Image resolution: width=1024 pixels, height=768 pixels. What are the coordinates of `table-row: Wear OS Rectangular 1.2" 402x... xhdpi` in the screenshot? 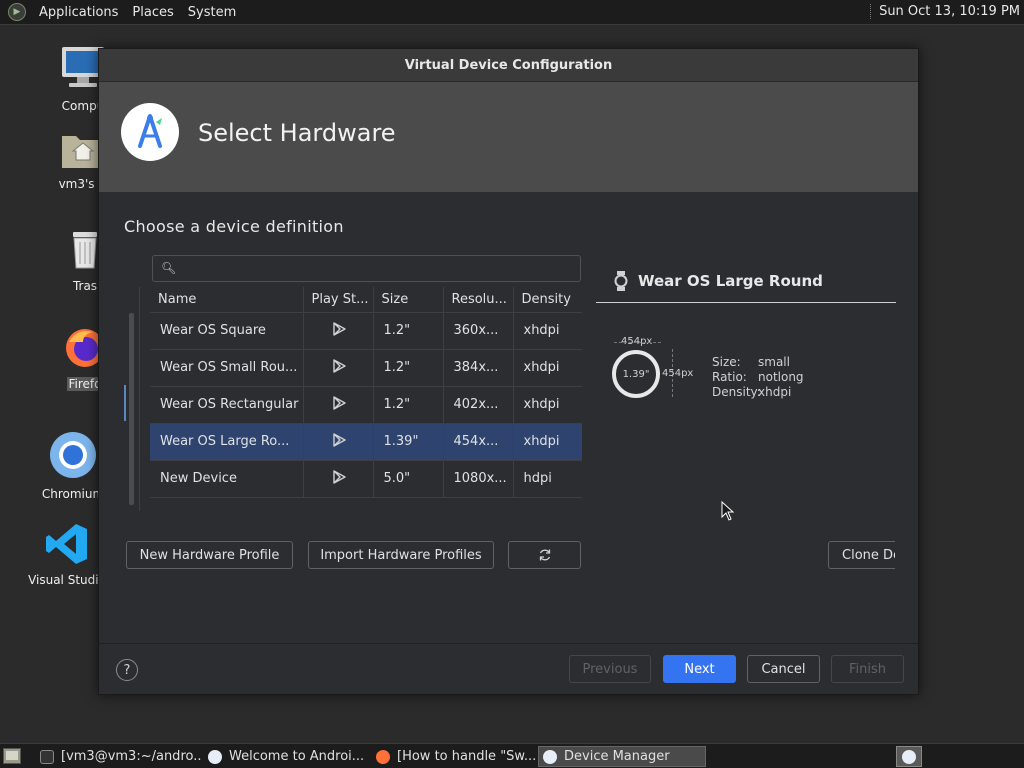 It's located at (366, 405).